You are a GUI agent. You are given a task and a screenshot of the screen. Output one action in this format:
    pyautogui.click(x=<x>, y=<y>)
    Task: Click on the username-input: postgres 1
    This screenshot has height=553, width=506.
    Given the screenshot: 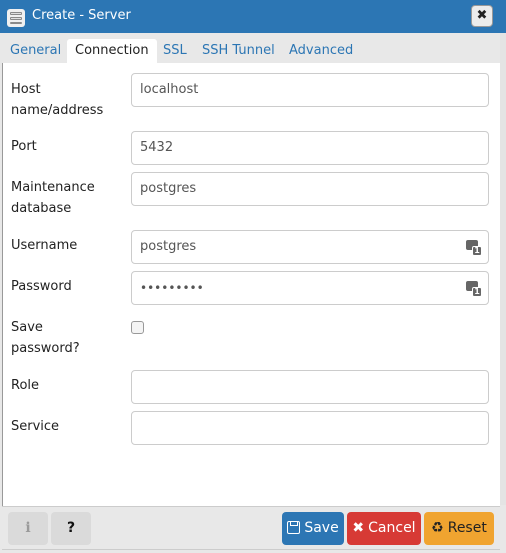 What is the action you would take?
    pyautogui.click(x=310, y=247)
    